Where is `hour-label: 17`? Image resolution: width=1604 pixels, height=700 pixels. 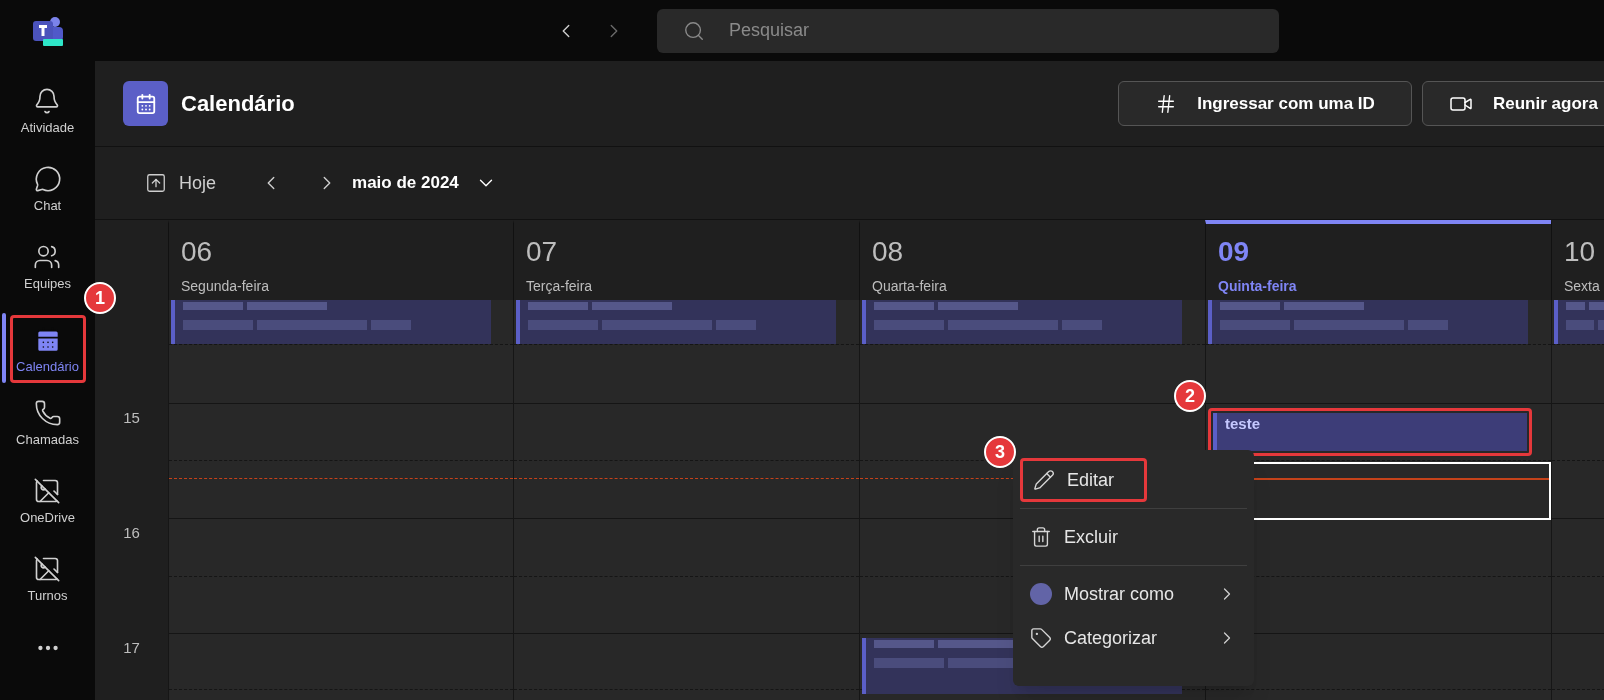 hour-label: 17 is located at coordinates (131, 649).